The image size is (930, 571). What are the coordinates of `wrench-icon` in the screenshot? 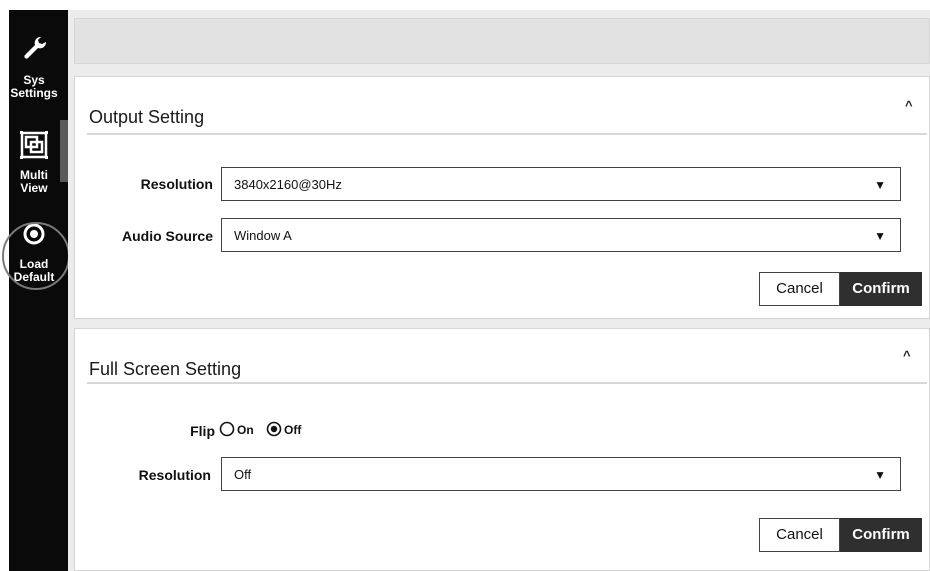 It's located at (35, 47).